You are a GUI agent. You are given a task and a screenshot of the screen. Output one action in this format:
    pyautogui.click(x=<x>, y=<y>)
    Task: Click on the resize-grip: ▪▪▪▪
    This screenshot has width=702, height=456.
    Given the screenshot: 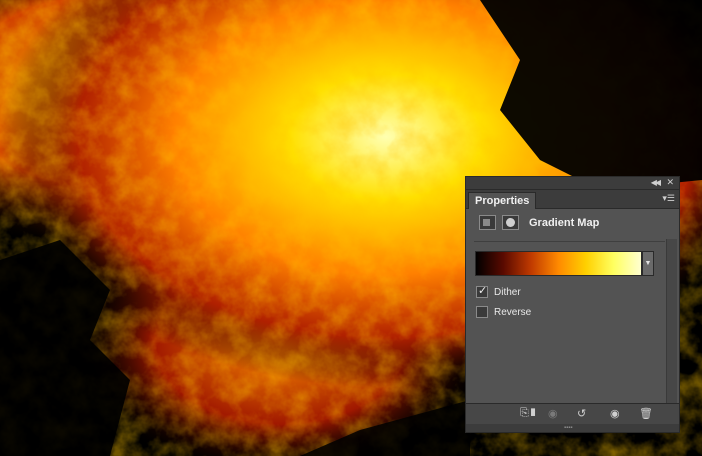 What is the action you would take?
    pyautogui.click(x=572, y=428)
    